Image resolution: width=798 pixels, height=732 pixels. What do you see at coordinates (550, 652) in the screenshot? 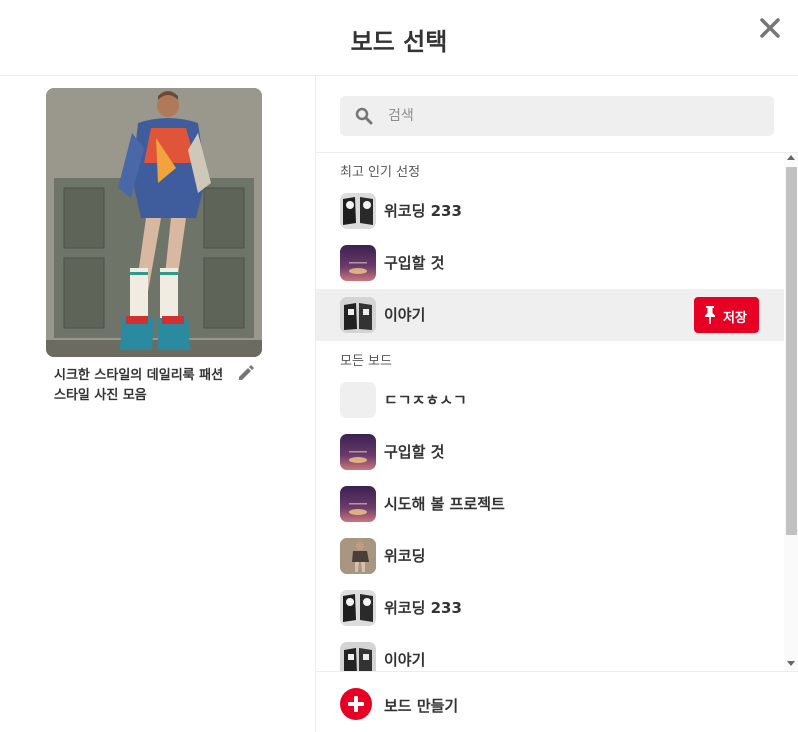
I see `board-row-all-5: 이야기` at bounding box center [550, 652].